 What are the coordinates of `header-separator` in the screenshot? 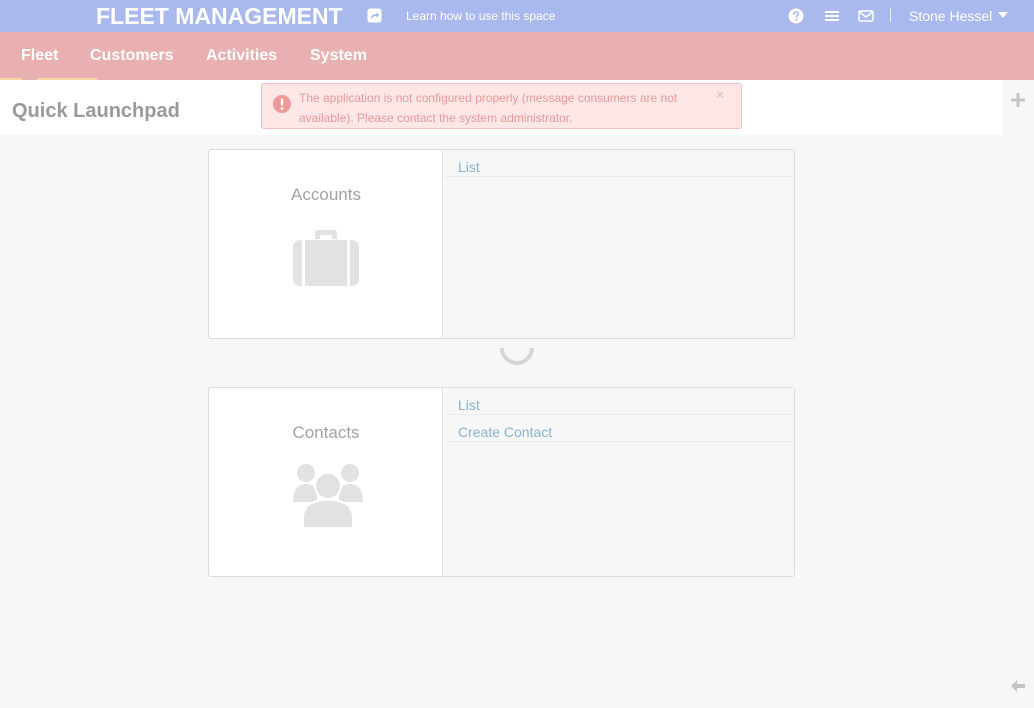 It's located at (890, 15).